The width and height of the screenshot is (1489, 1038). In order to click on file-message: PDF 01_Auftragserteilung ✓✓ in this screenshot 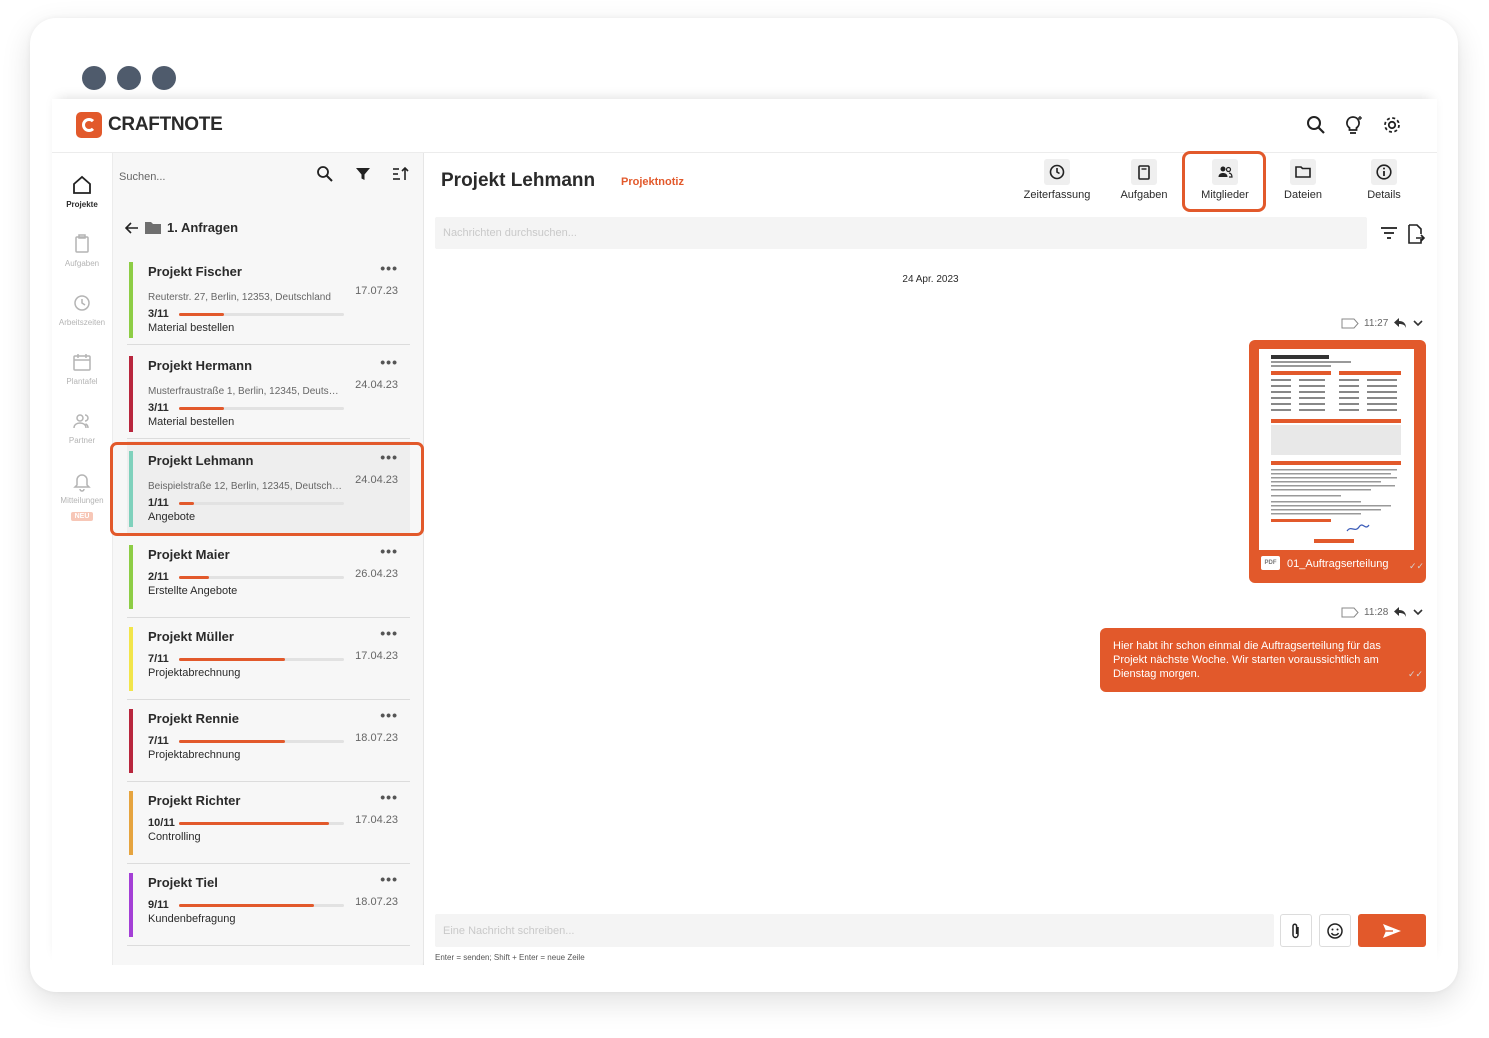, I will do `click(1337, 461)`.